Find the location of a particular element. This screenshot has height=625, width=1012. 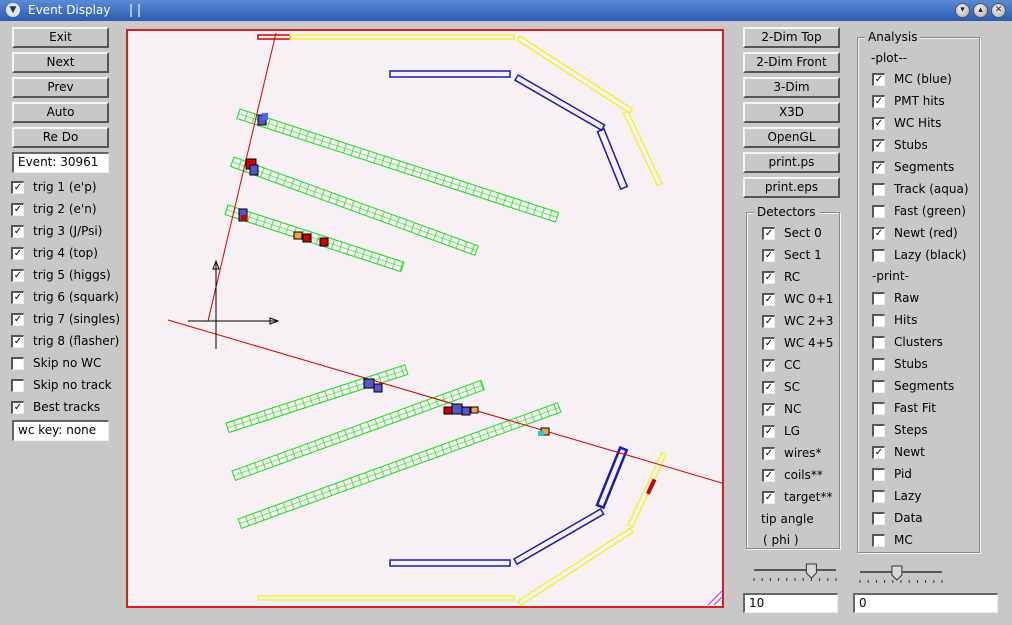

trigger-row: ✓ trig 1 (e'p) is located at coordinates (54, 187).